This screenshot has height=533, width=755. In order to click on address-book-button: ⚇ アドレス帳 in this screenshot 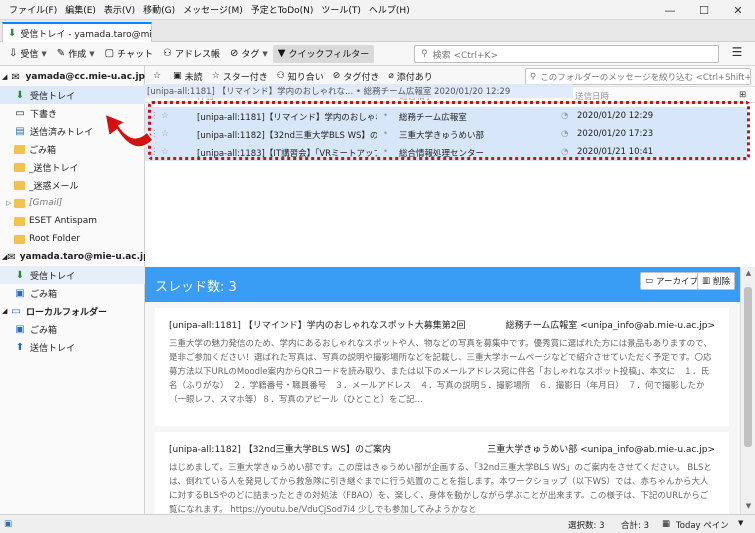, I will do `click(191, 54)`.